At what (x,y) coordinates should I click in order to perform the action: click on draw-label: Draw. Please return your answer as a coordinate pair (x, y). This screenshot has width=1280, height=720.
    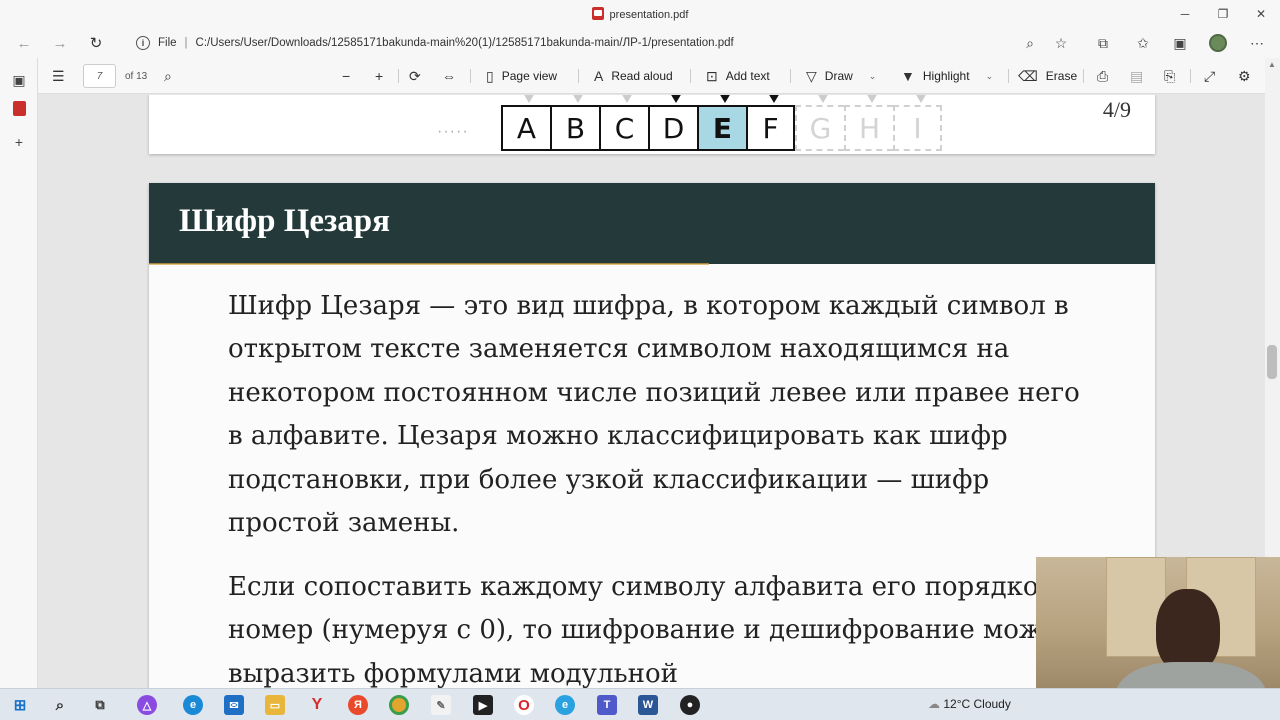
    Looking at the image, I should click on (838, 76).